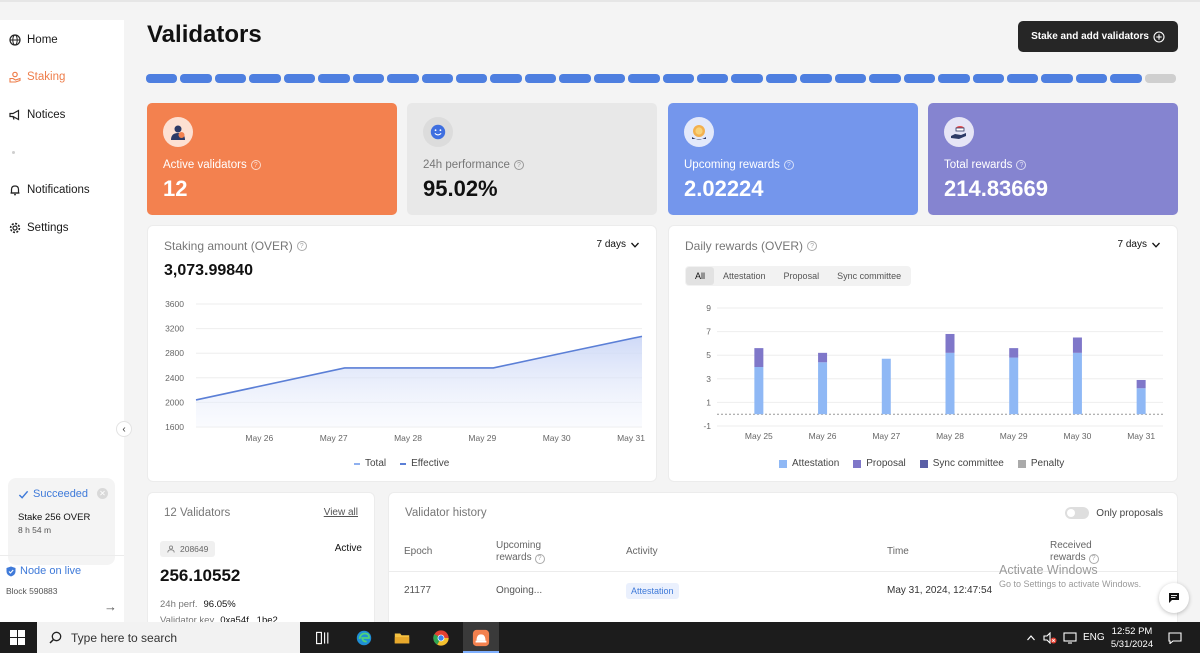  Describe the element at coordinates (816, 463) in the screenshot. I see `legend-label: Attestation` at that location.